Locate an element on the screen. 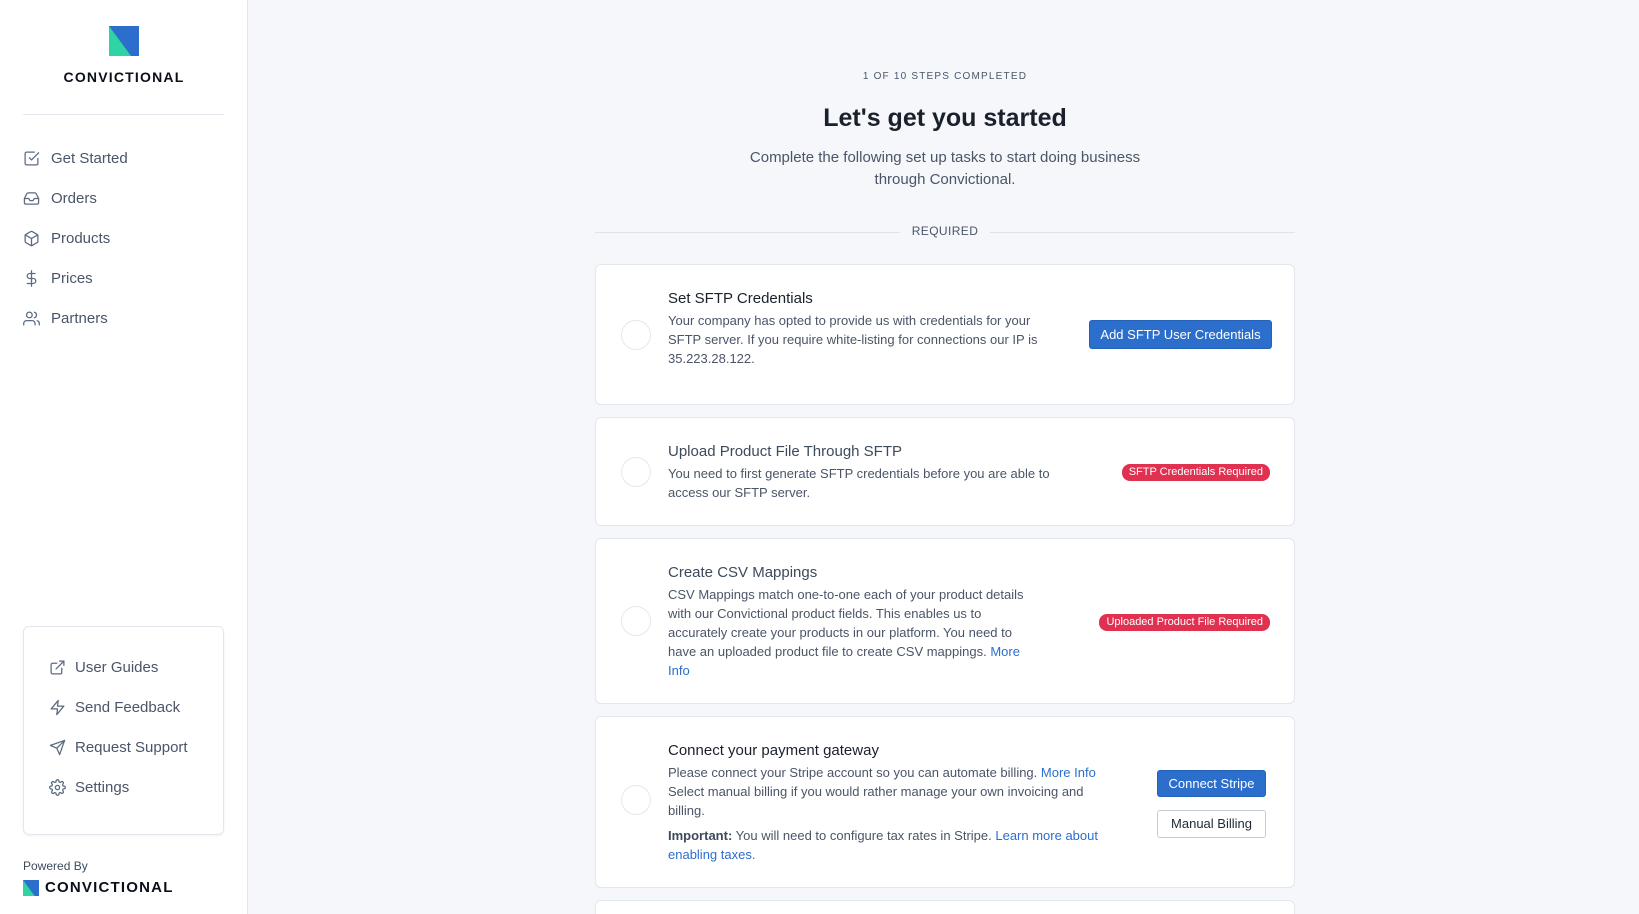 This screenshot has width=1639, height=914. box-icon is located at coordinates (31, 238).